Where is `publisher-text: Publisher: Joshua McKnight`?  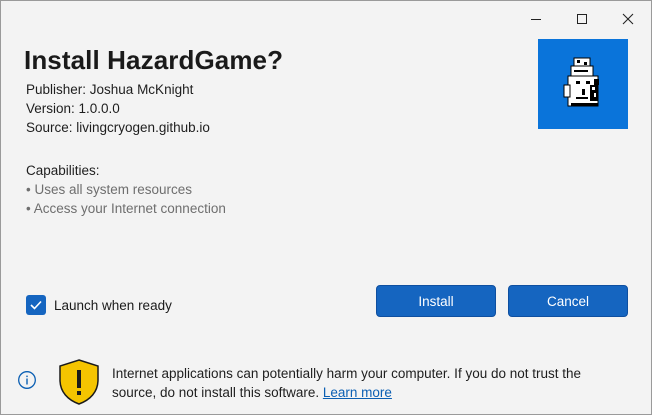
publisher-text: Publisher: Joshua McKnight is located at coordinates (110, 89).